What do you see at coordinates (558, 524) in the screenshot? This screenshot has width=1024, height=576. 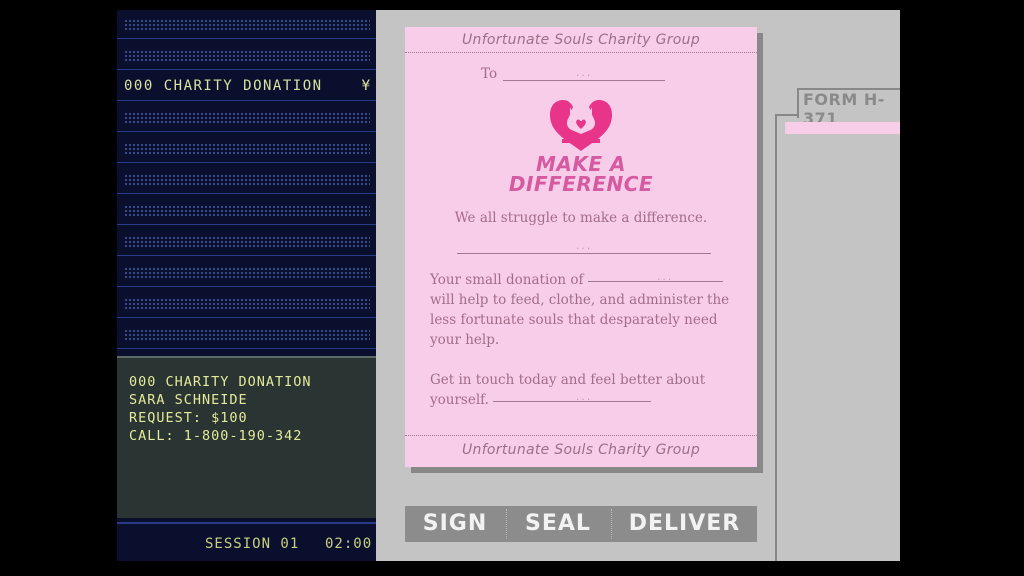 I see `seal-button: SEAL` at bounding box center [558, 524].